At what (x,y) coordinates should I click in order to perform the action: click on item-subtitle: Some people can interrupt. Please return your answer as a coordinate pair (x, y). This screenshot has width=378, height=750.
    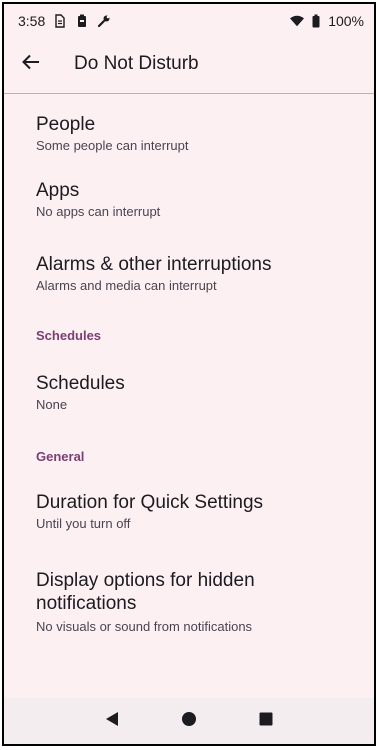
    Looking at the image, I should click on (112, 145).